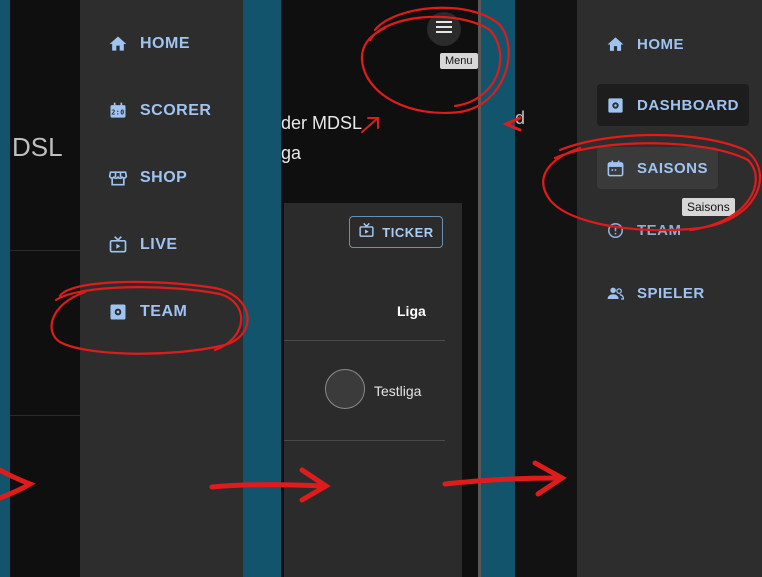 The width and height of the screenshot is (762, 577). Describe the element at coordinates (615, 293) in the screenshot. I see `players-icon` at that location.